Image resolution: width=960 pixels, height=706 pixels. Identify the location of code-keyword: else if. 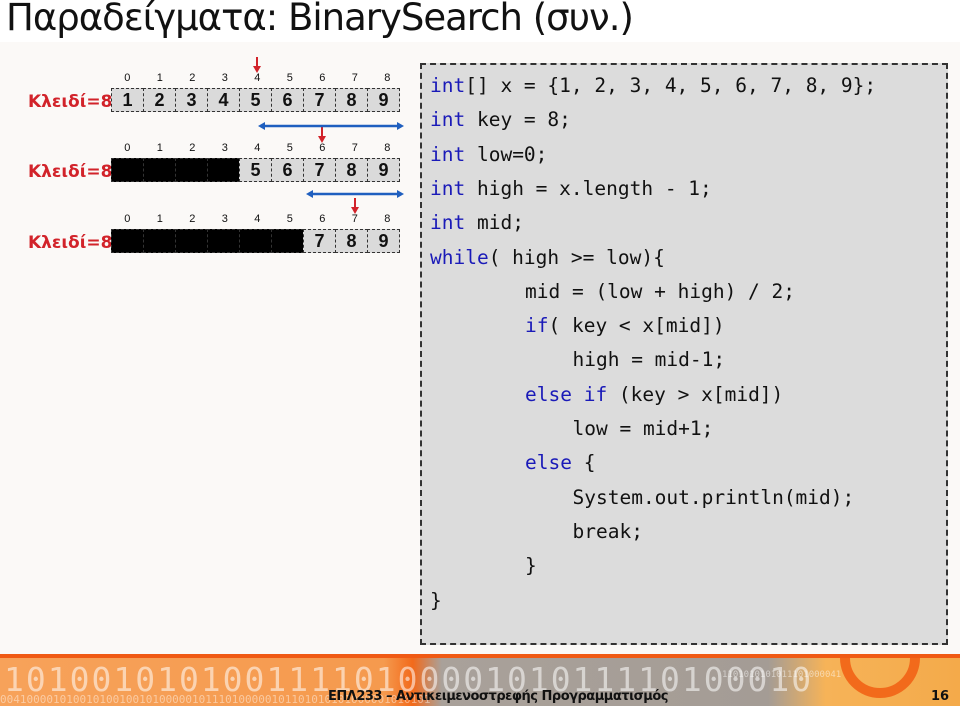
(566, 394).